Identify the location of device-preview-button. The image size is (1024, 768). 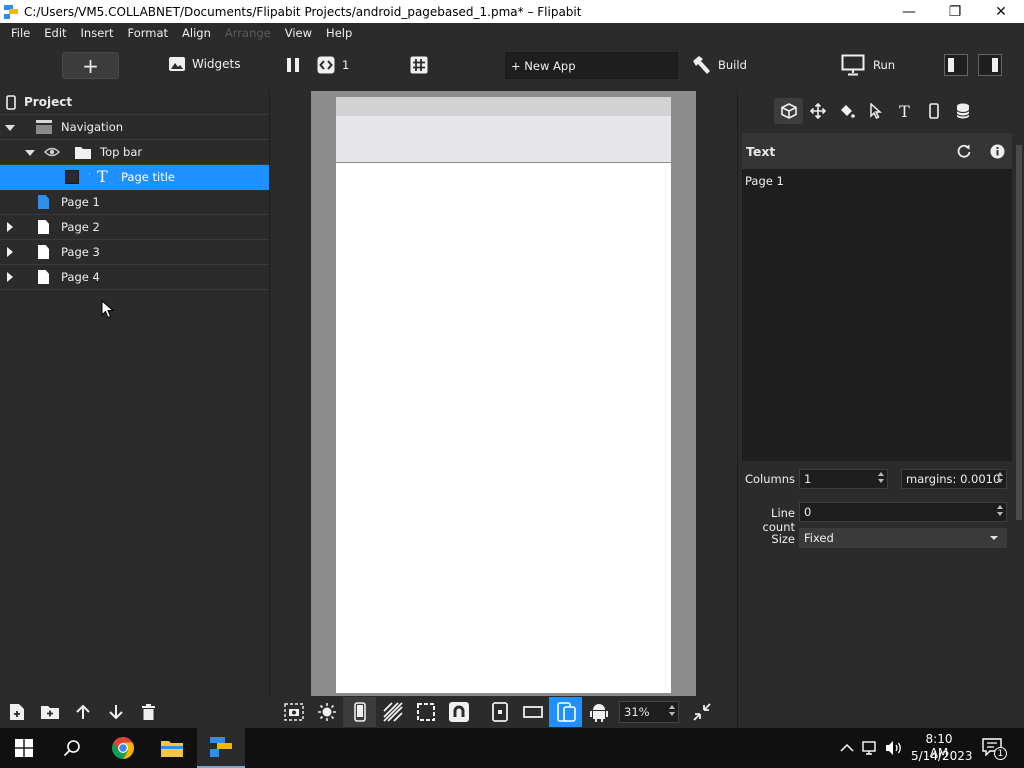
(359, 712).